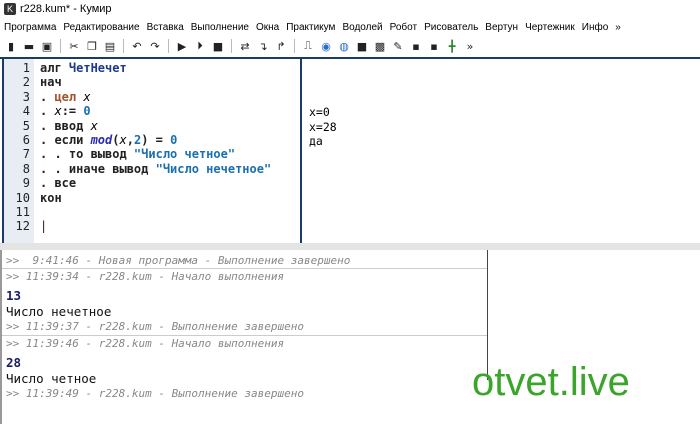 The image size is (700, 424). What do you see at coordinates (116, 140) in the screenshot?
I see `code-token: (` at bounding box center [116, 140].